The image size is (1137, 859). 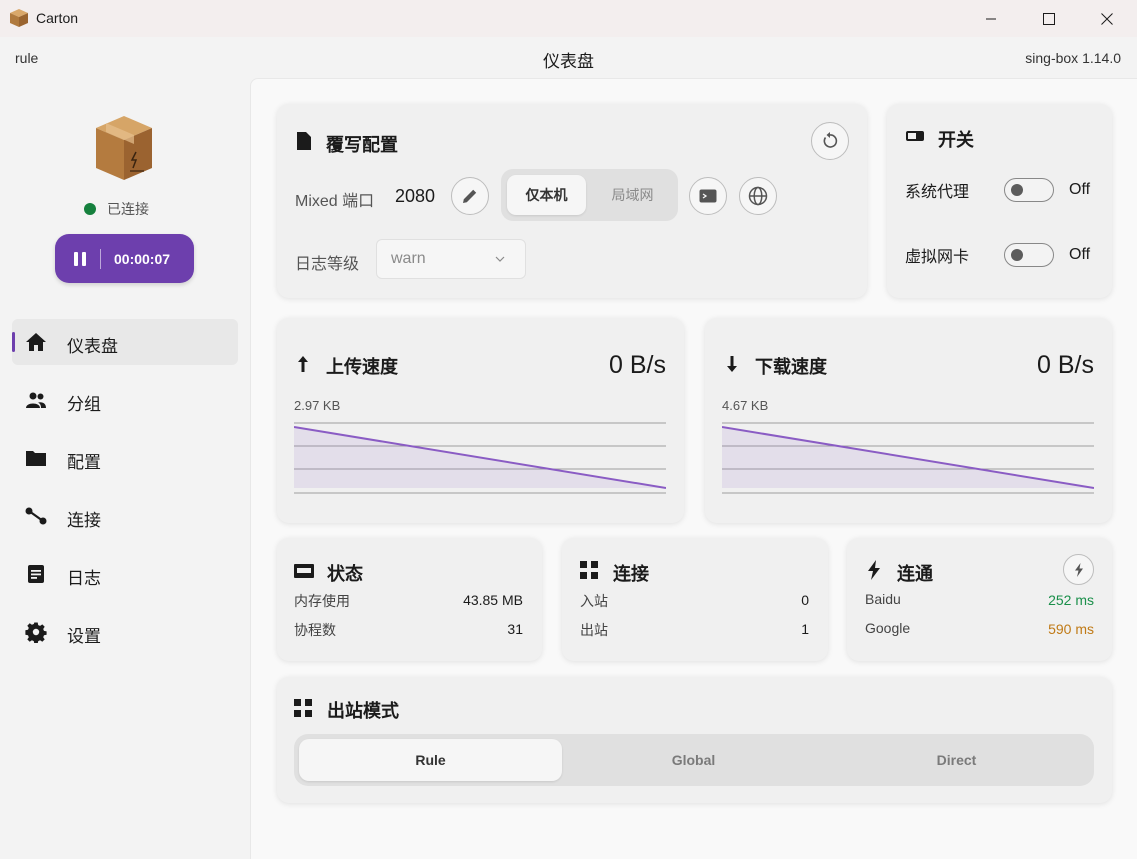 I want to click on group-icon, so click(x=36, y=400).